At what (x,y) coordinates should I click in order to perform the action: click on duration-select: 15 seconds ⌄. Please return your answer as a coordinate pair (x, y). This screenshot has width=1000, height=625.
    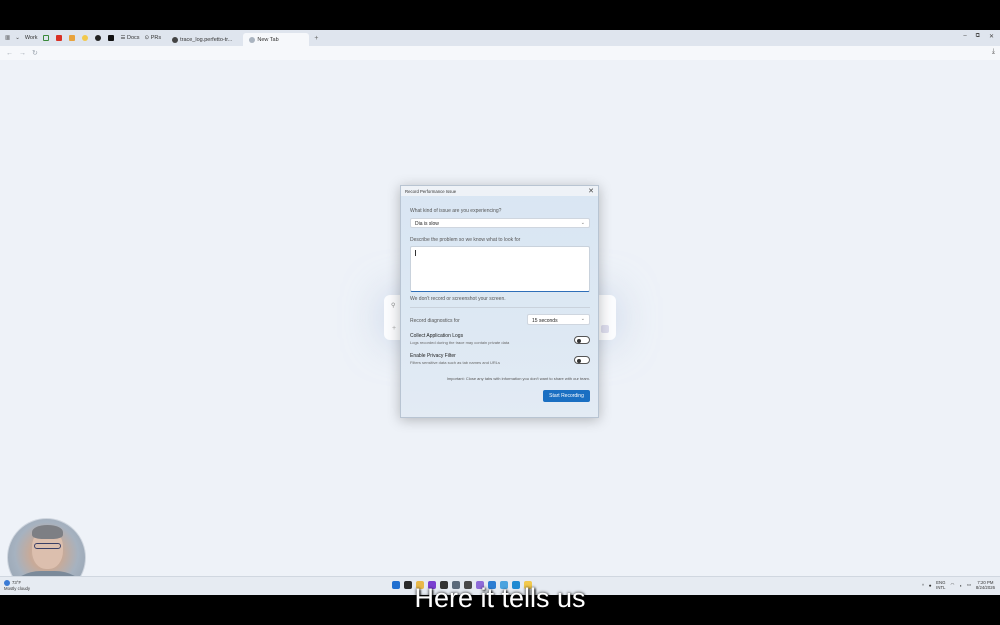
    Looking at the image, I should click on (558, 319).